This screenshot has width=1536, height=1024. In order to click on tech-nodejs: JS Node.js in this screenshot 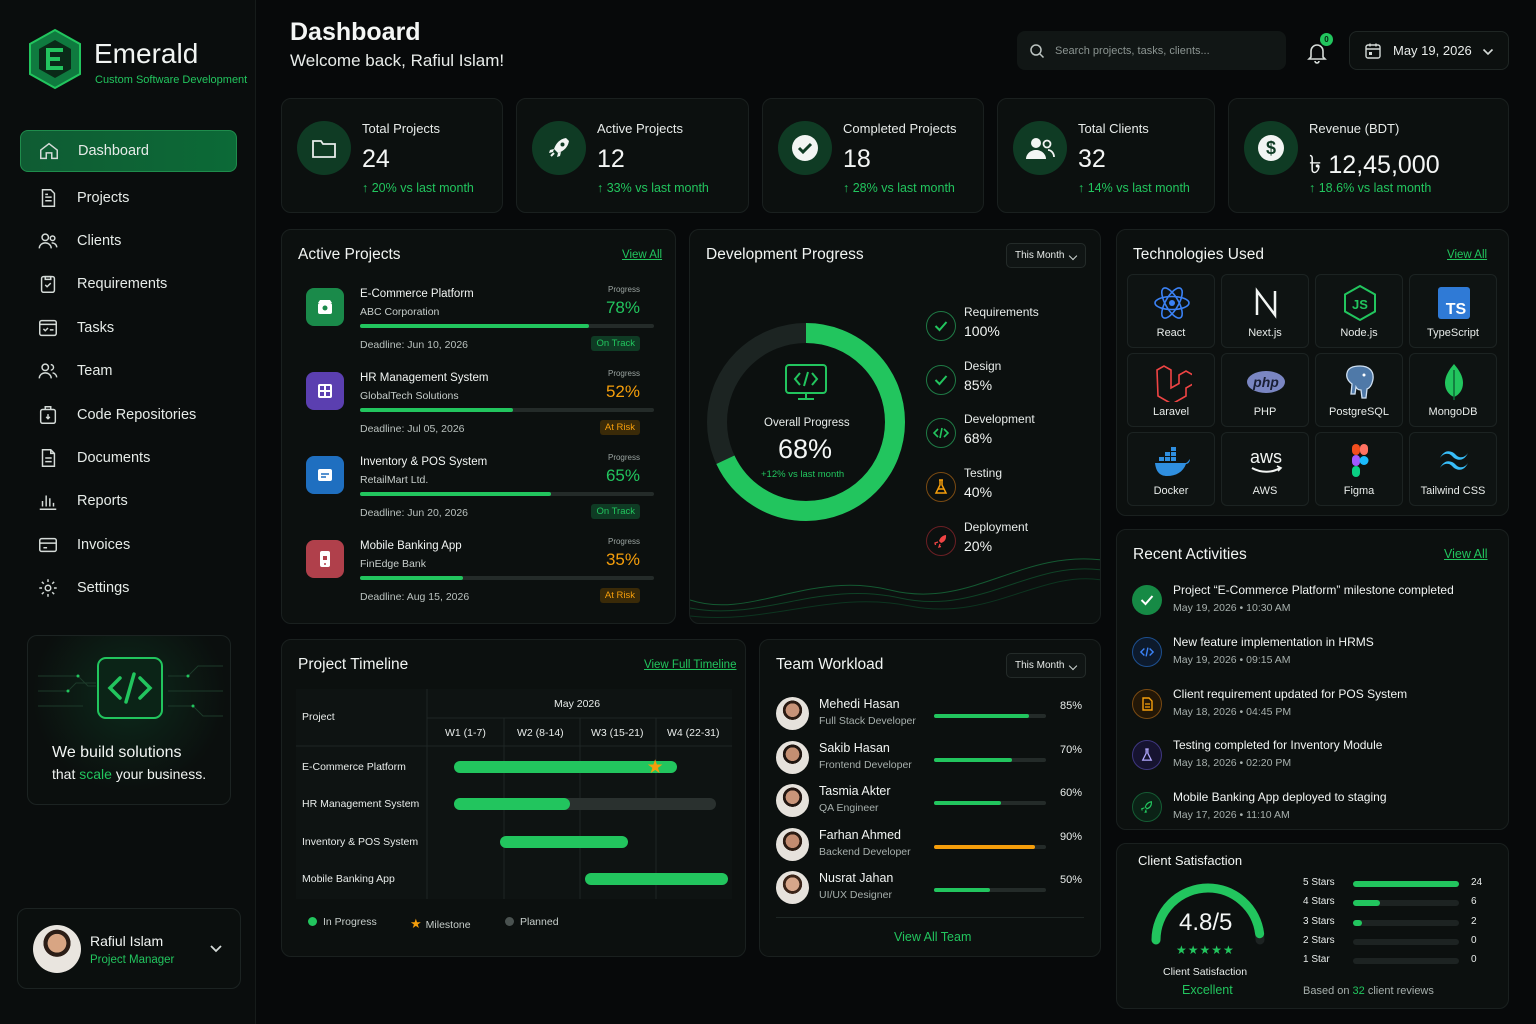, I will do `click(1359, 311)`.